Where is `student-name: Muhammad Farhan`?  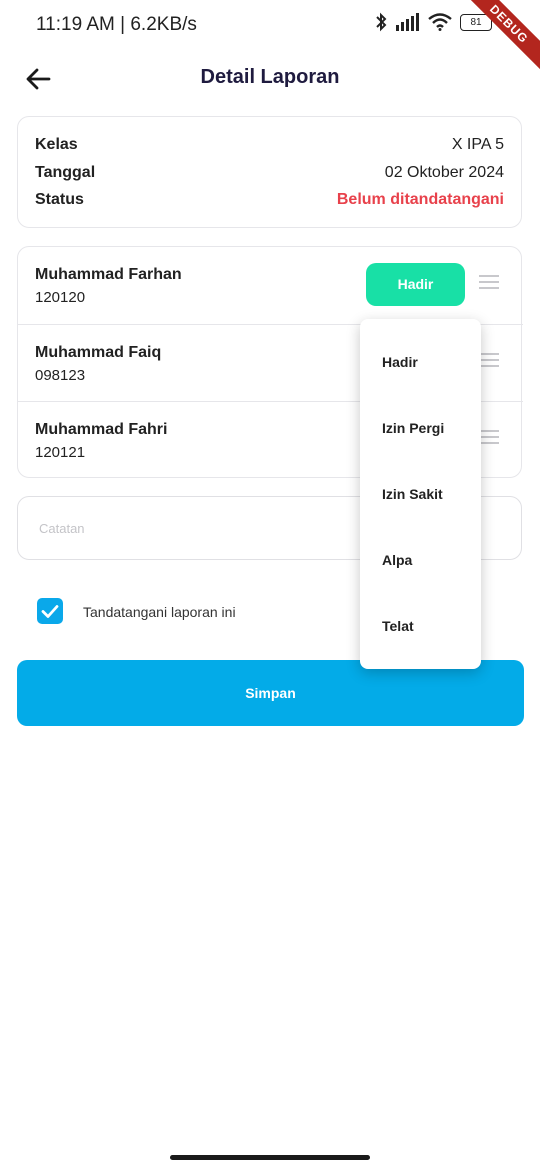 student-name: Muhammad Farhan is located at coordinates (108, 274).